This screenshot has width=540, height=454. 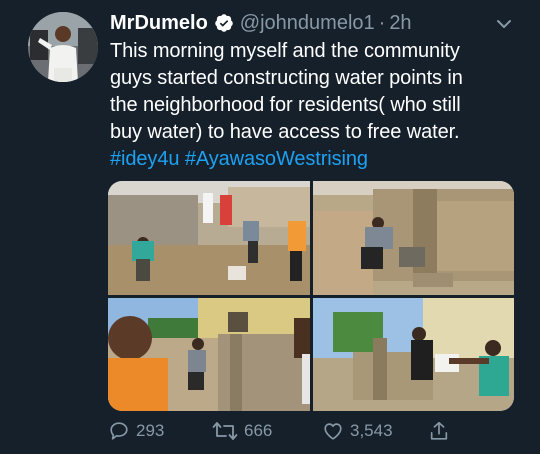 What do you see at coordinates (224, 23) in the screenshot?
I see `verified-badge-icon` at bounding box center [224, 23].